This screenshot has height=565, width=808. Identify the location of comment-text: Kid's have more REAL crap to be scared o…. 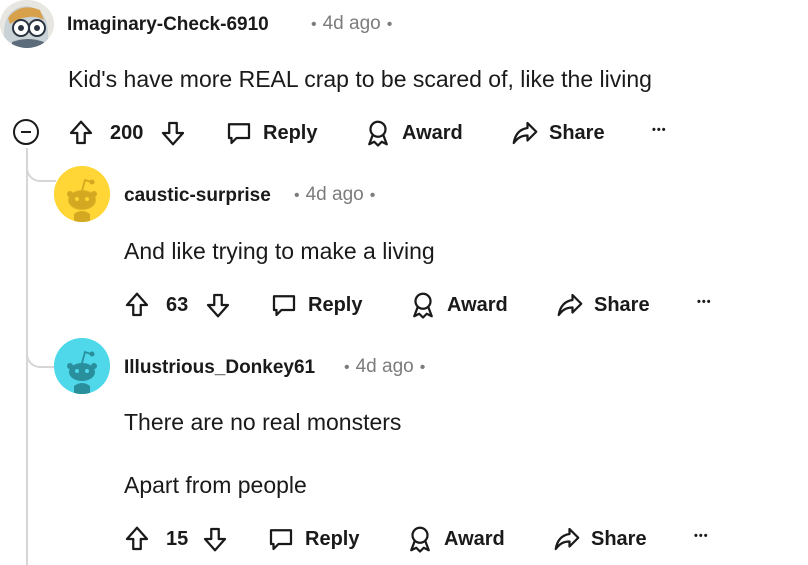
(360, 79).